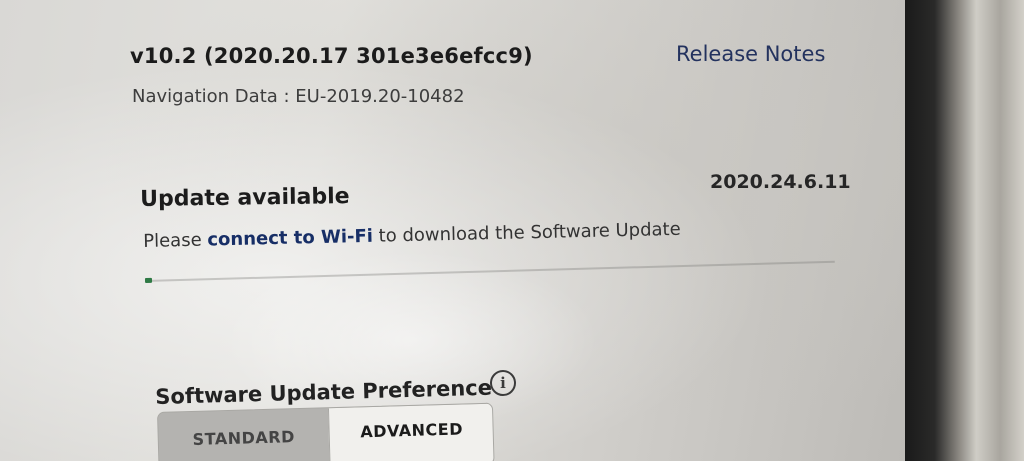 Image resolution: width=1024 pixels, height=461 pixels. I want to click on advanced-option: ADVANCED, so click(411, 432).